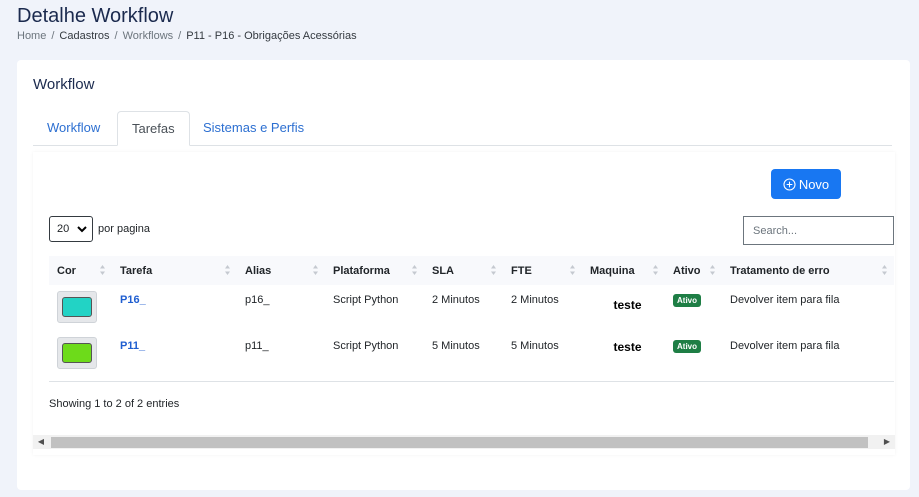 This screenshot has height=497, width=919. What do you see at coordinates (41, 442) in the screenshot?
I see `scroll-left-icon: ◀` at bounding box center [41, 442].